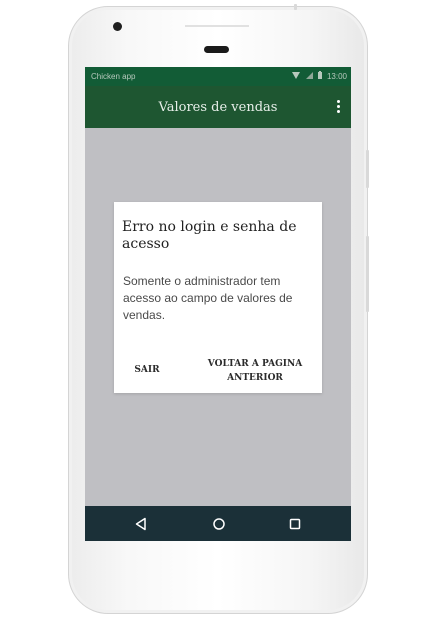 Image resolution: width=443 pixels, height=620 pixels. I want to click on back-icon, so click(141, 524).